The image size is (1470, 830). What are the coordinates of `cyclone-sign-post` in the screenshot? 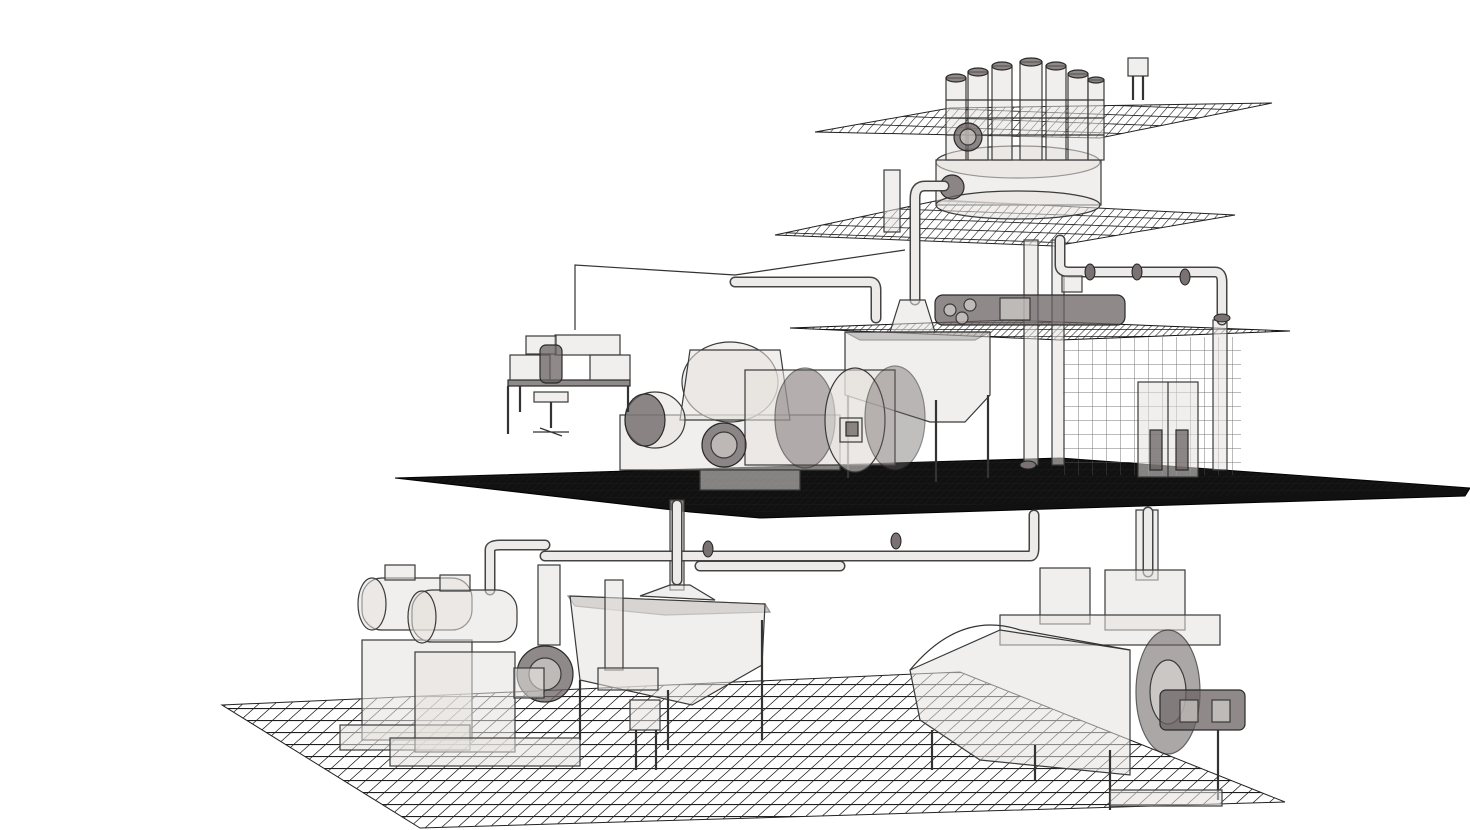 It's located at (1138, 67).